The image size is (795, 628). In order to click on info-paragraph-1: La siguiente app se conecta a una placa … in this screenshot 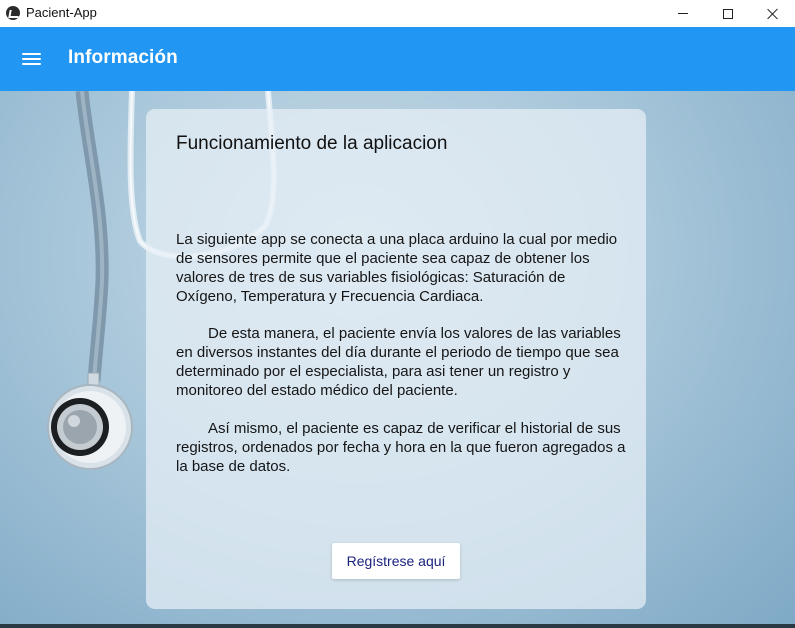, I will do `click(397, 268)`.